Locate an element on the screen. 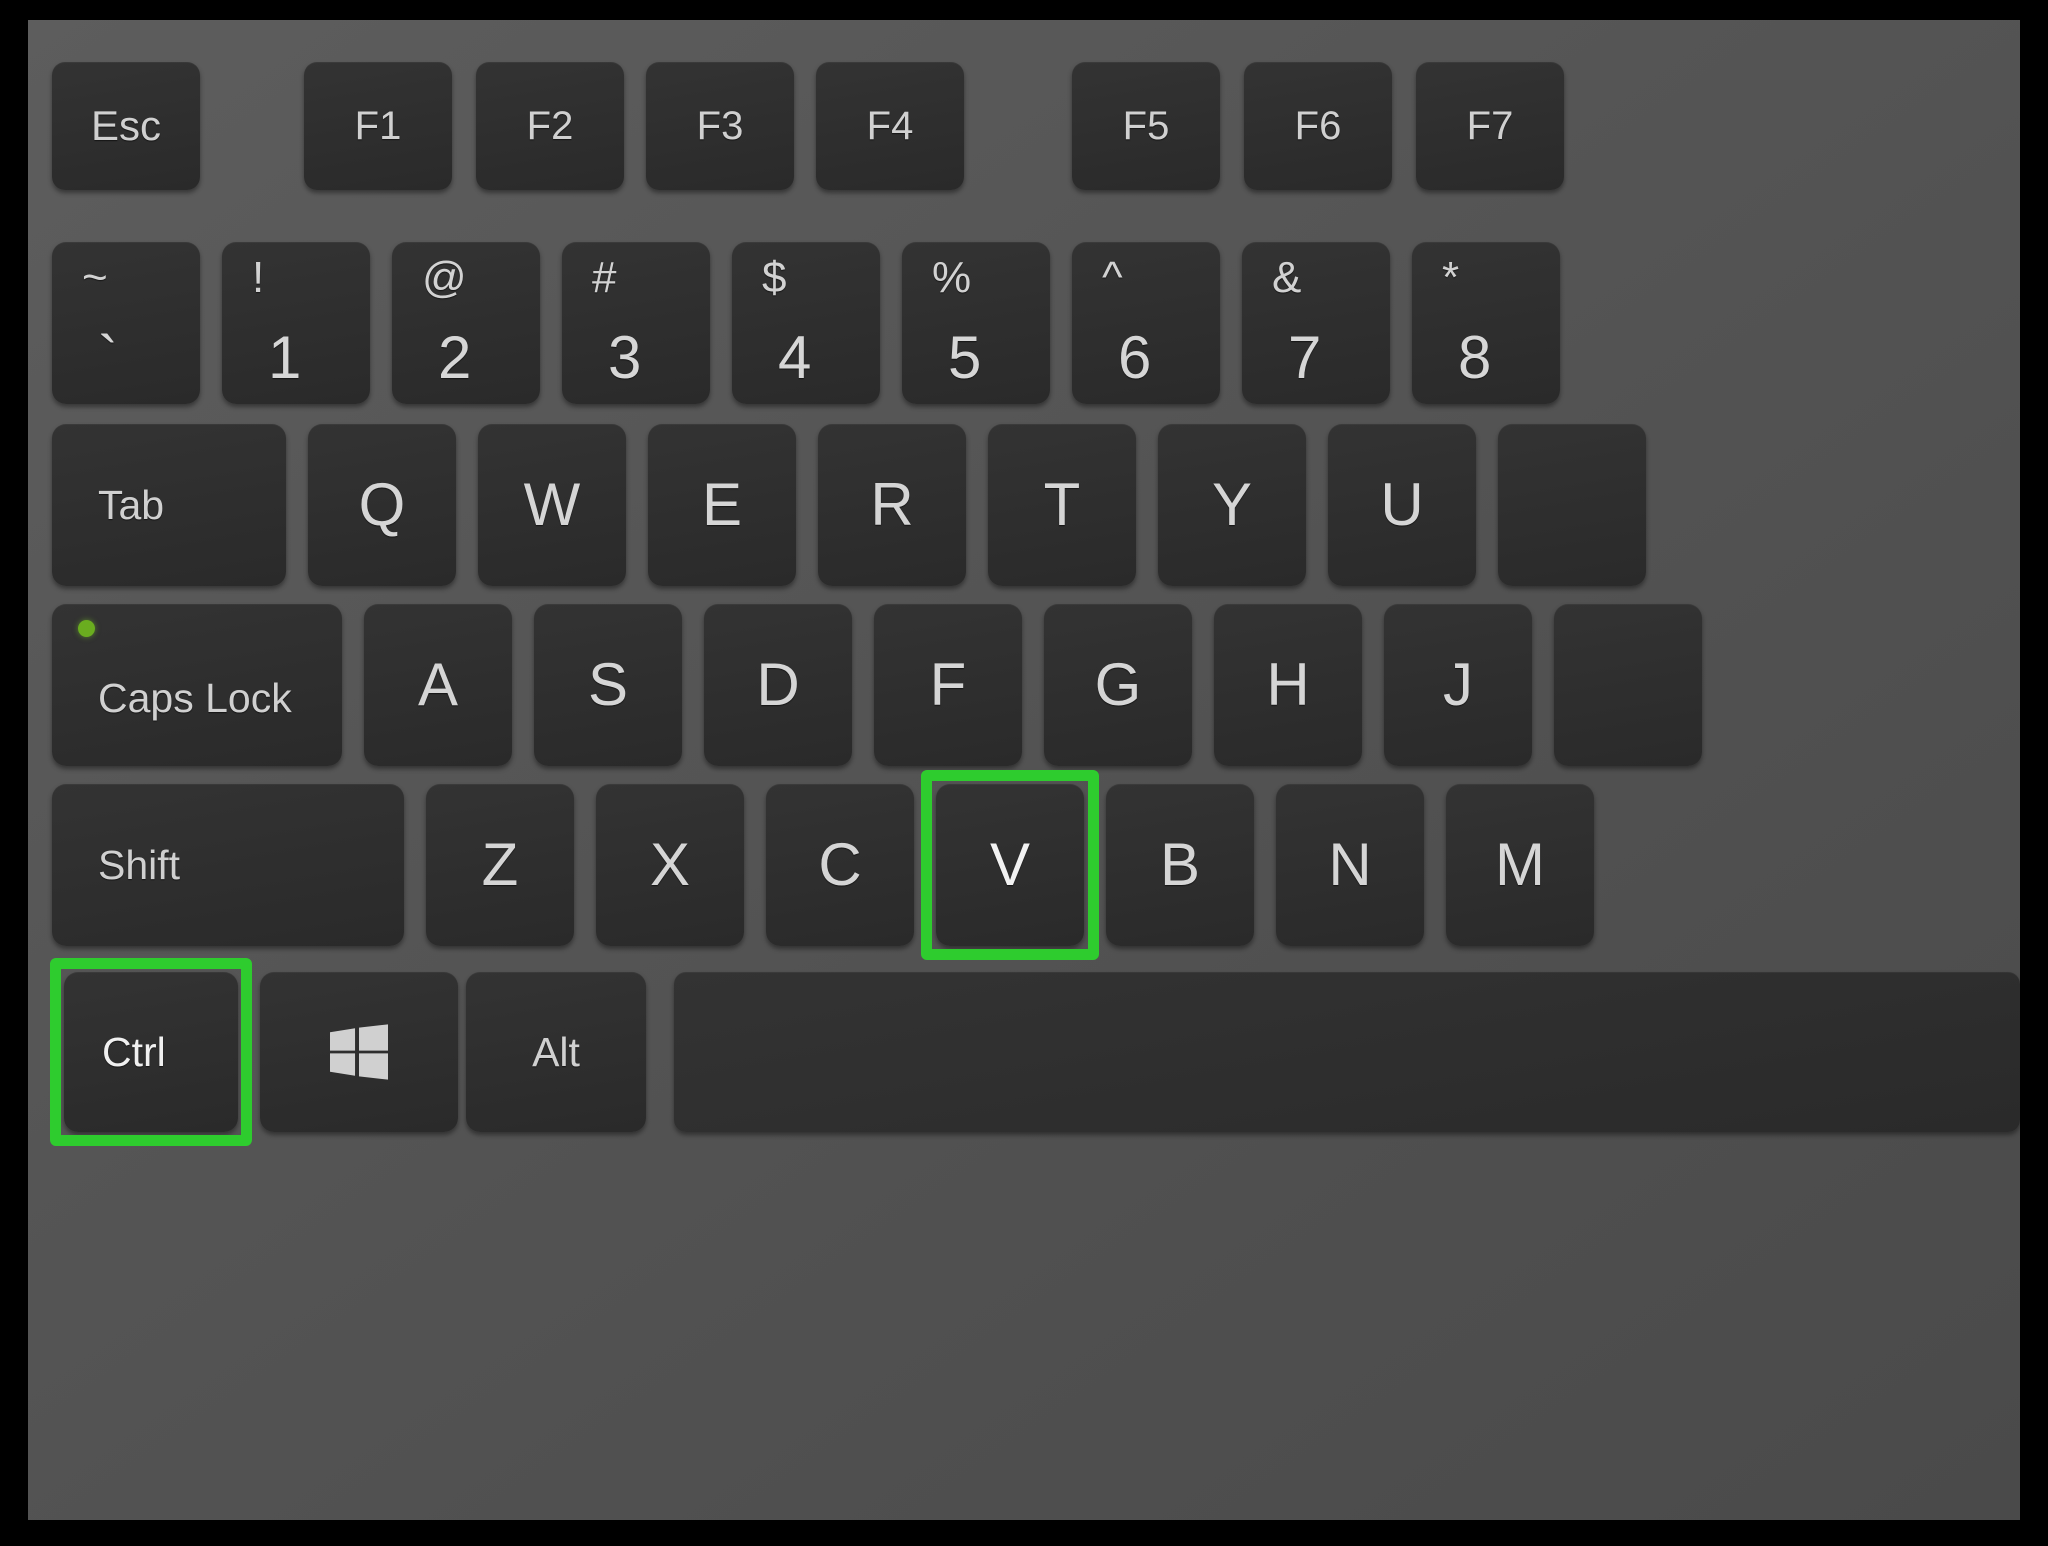 Image resolution: width=2048 pixels, height=1546 pixels. key-legend-base: 6 is located at coordinates (1135, 357).